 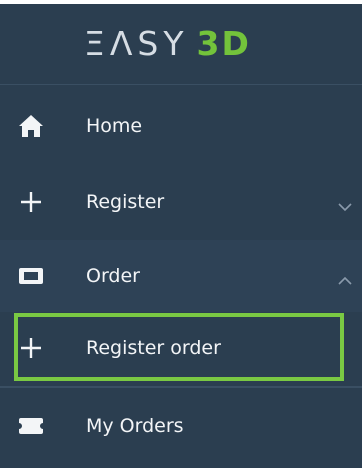 What do you see at coordinates (31, 126) in the screenshot?
I see `home-icon` at bounding box center [31, 126].